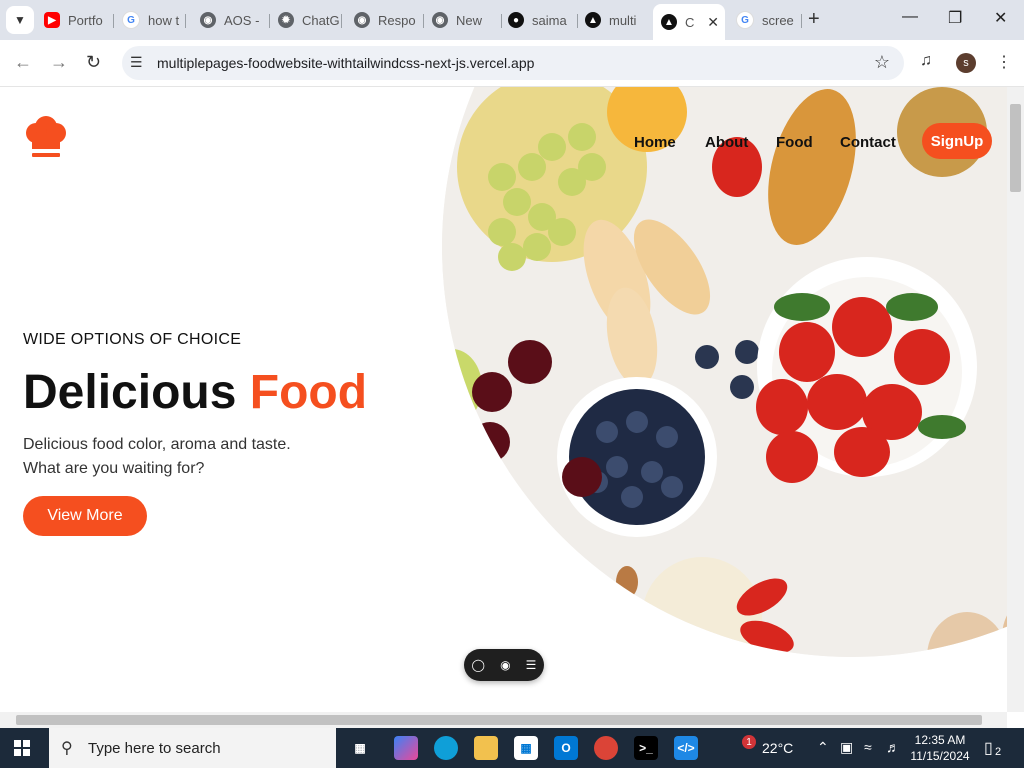 This screenshot has height=768, width=1024. What do you see at coordinates (686, 748) in the screenshot?
I see `vscode-icon: </>` at bounding box center [686, 748].